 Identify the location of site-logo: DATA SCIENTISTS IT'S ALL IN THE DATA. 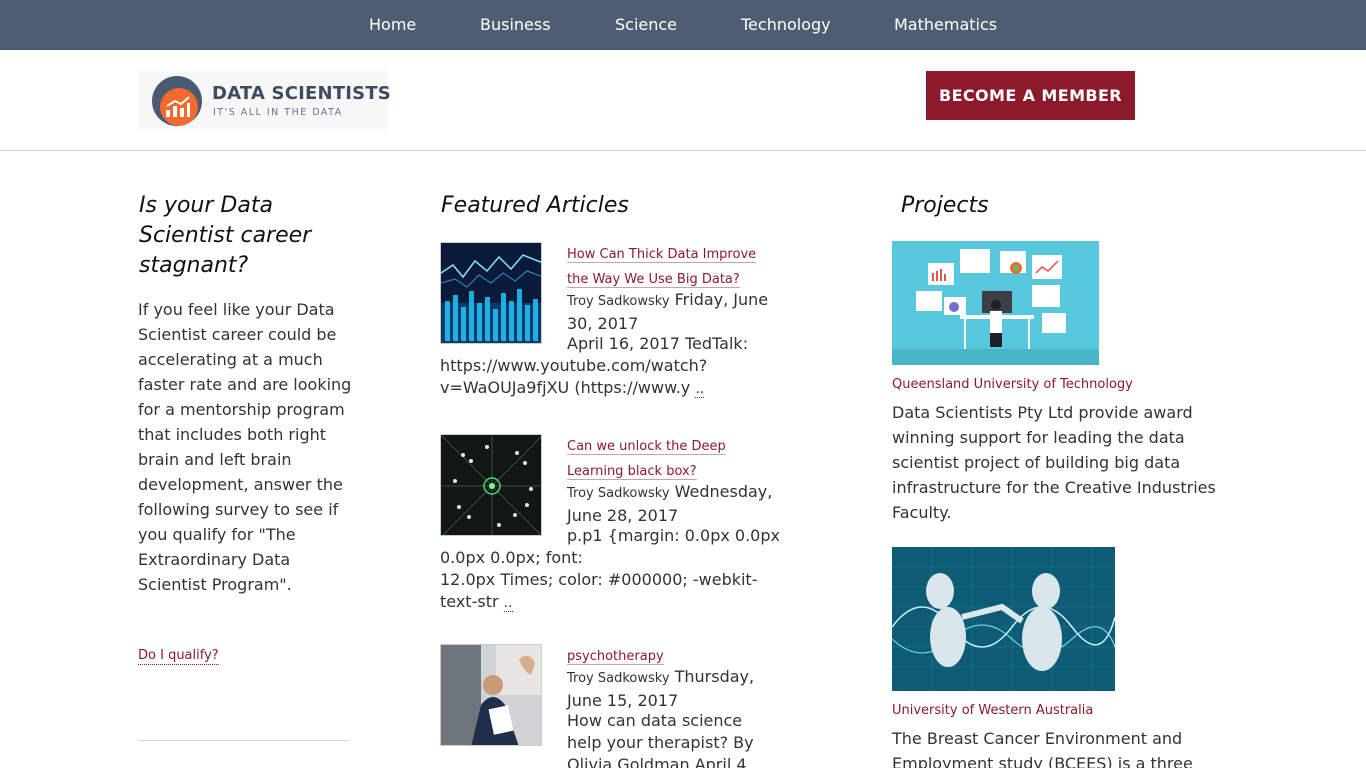
(264, 100).